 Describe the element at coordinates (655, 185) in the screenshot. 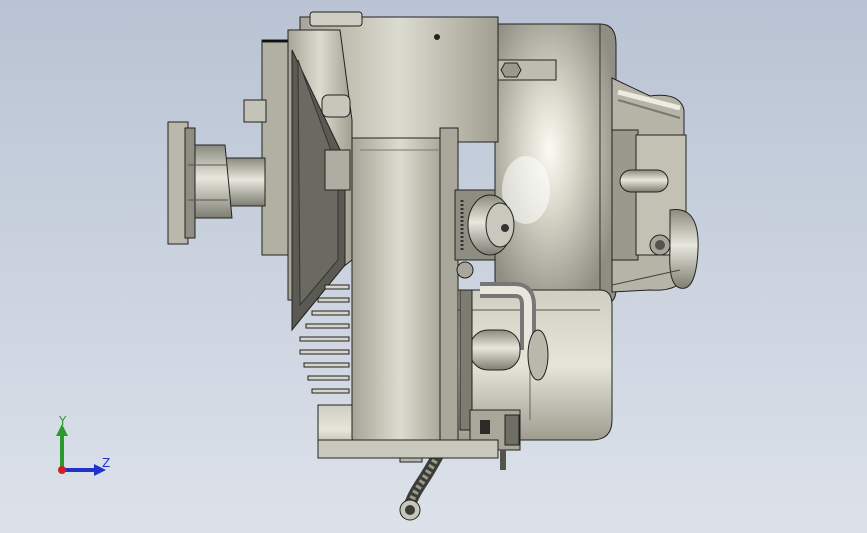

I see `right-end-assembly` at that location.